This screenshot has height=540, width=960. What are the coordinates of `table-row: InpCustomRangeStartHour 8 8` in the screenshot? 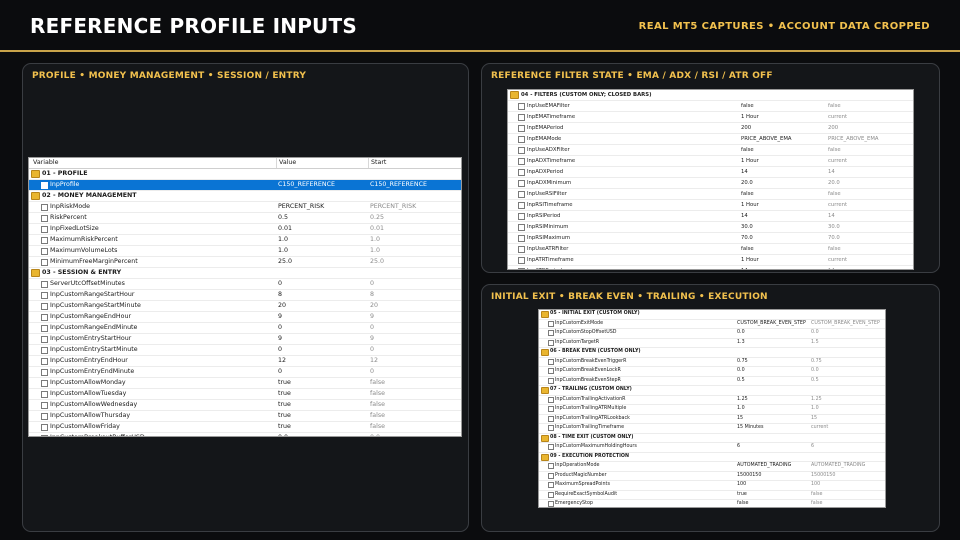 It's located at (245, 295).